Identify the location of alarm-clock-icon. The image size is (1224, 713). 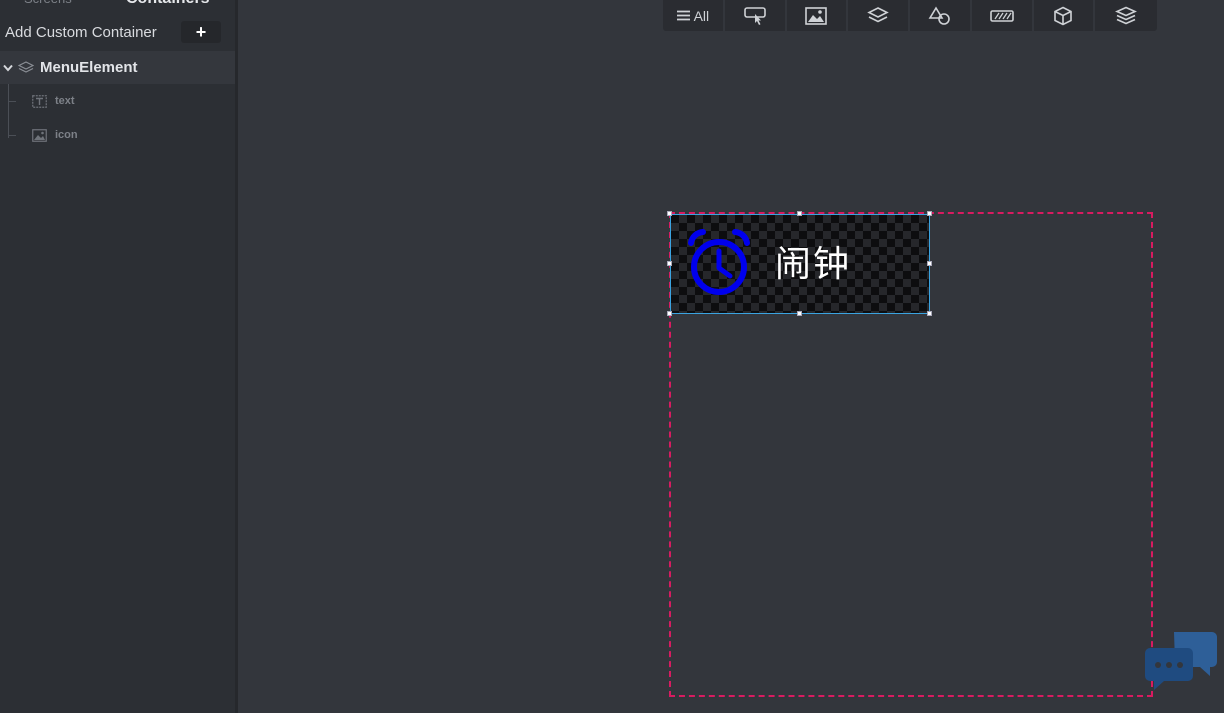
(719, 263).